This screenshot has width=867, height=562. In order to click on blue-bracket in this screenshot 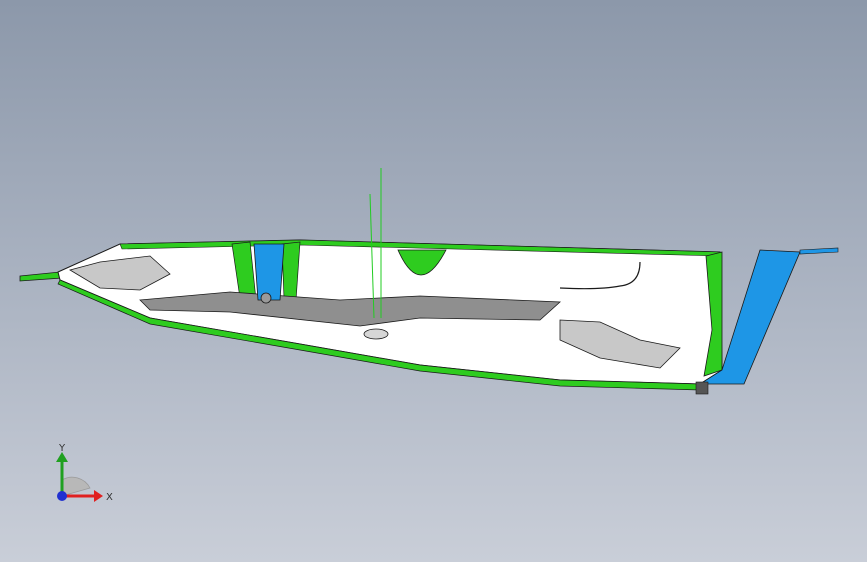, I will do `click(269, 272)`.